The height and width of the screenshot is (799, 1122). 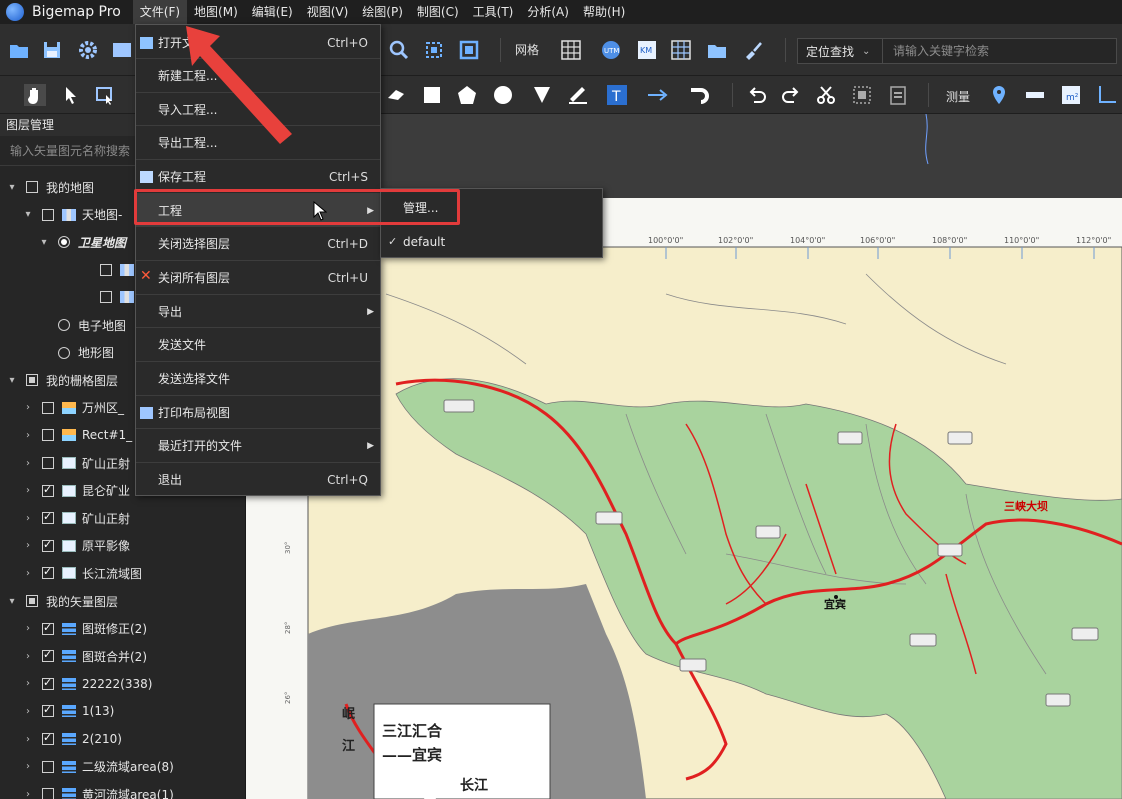 What do you see at coordinates (258, 311) in the screenshot?
I see `menu-export: 导出 ▶` at bounding box center [258, 311].